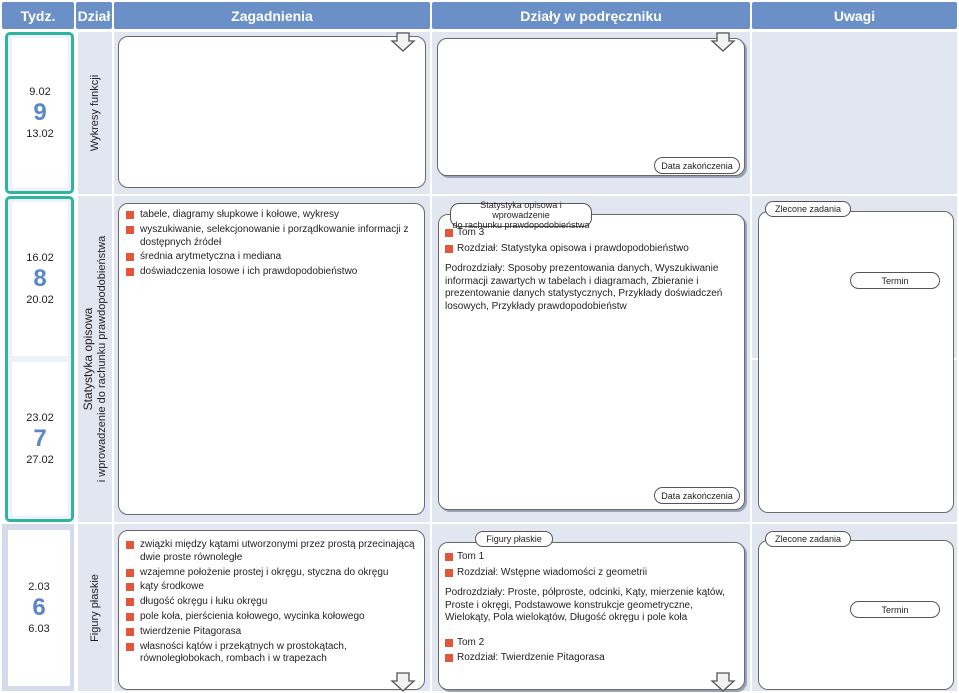  Describe the element at coordinates (40, 300) in the screenshot. I see `week-end-date: 20.02` at that location.